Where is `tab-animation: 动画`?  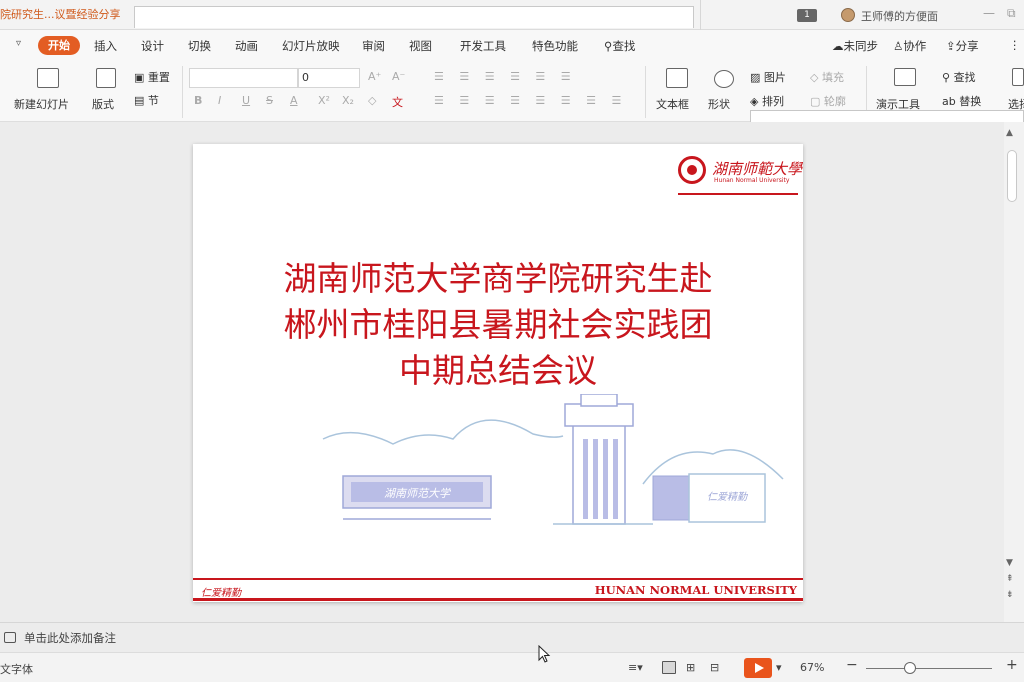 tab-animation: 动画 is located at coordinates (246, 46).